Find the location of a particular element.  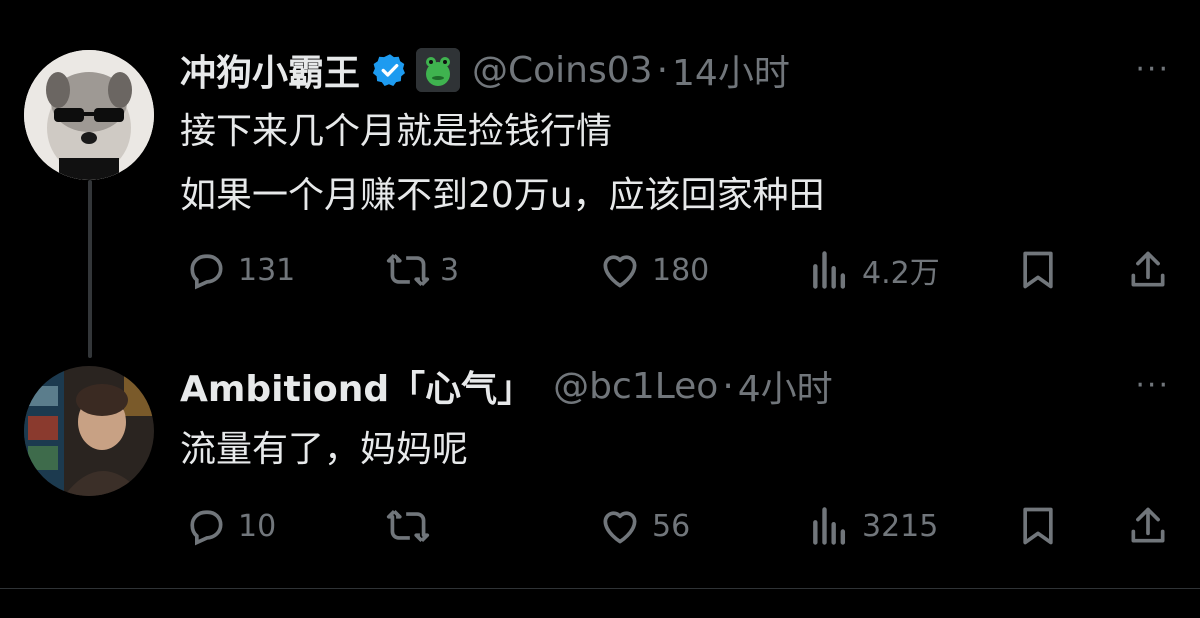

timestamp: 4小时 is located at coordinates (785, 386).